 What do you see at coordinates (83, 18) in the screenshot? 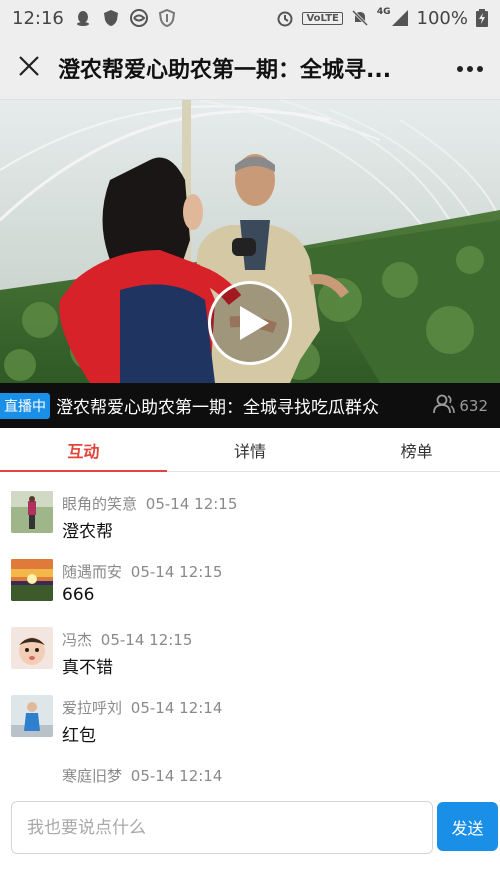
I see `qq-icon` at bounding box center [83, 18].